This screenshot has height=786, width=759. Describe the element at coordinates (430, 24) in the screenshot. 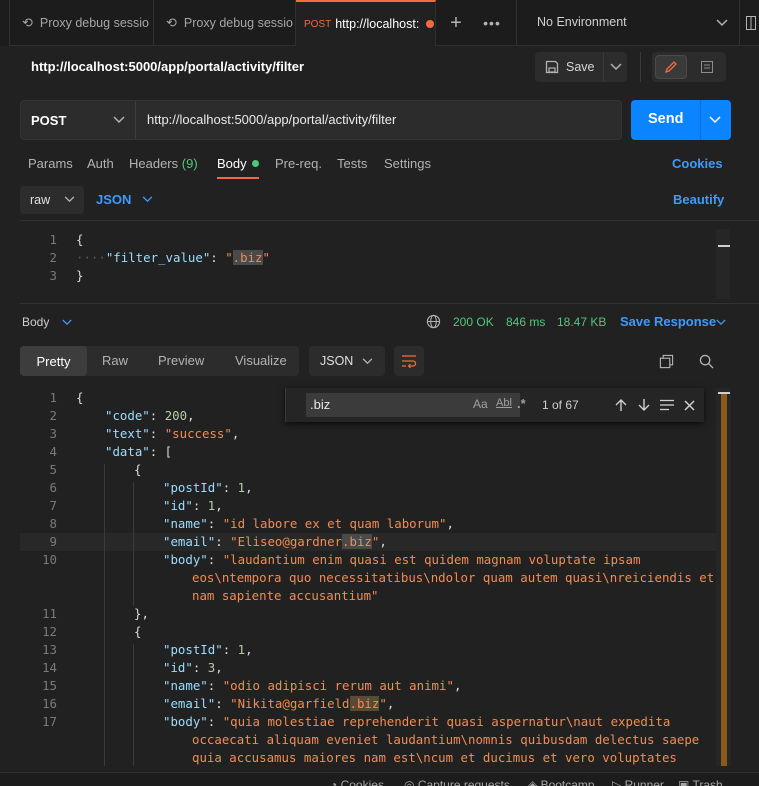

I see `unsaved-dot-icon` at that location.